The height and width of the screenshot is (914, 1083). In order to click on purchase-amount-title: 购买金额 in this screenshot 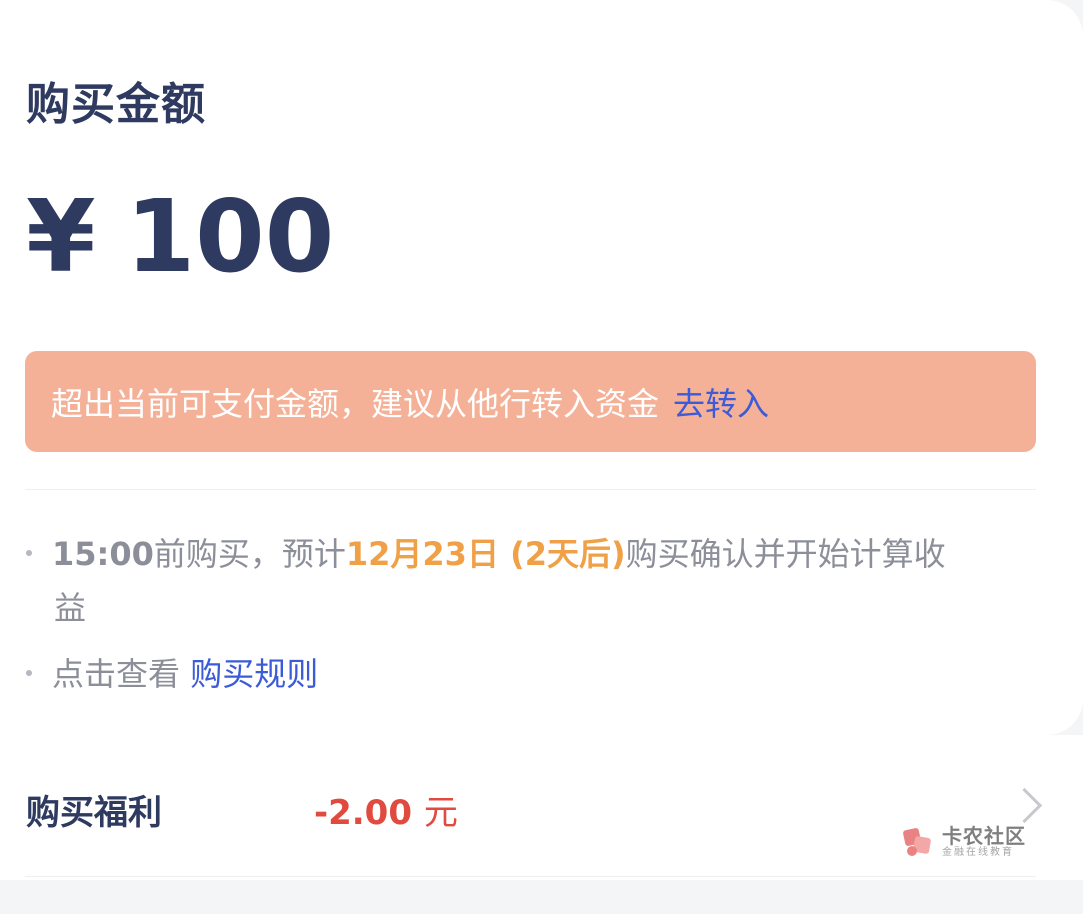, I will do `click(116, 104)`.